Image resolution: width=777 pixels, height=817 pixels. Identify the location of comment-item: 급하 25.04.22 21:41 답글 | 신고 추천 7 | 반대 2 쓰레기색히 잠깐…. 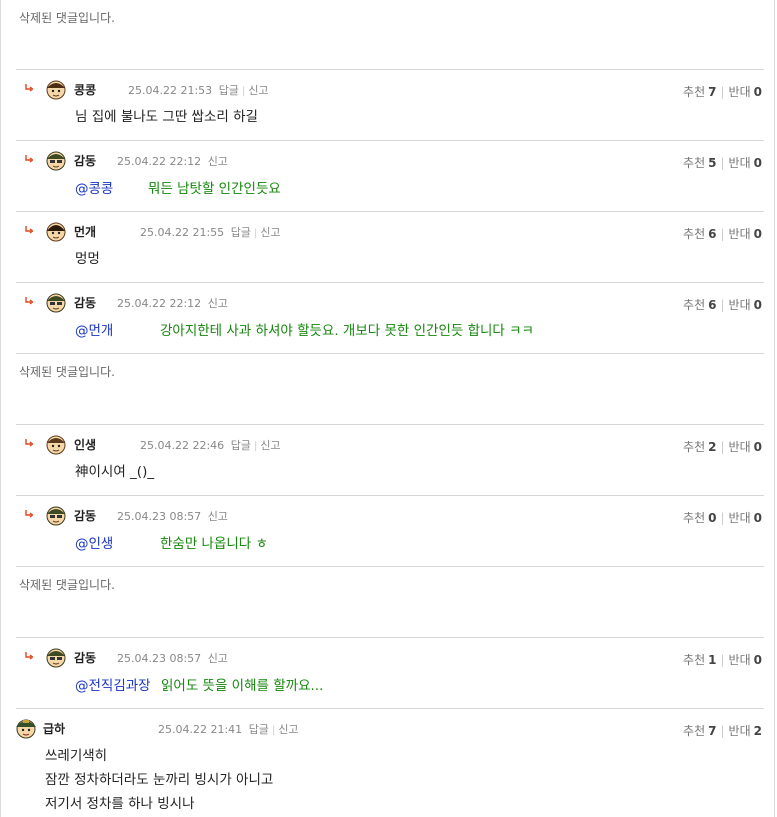
(387, 763).